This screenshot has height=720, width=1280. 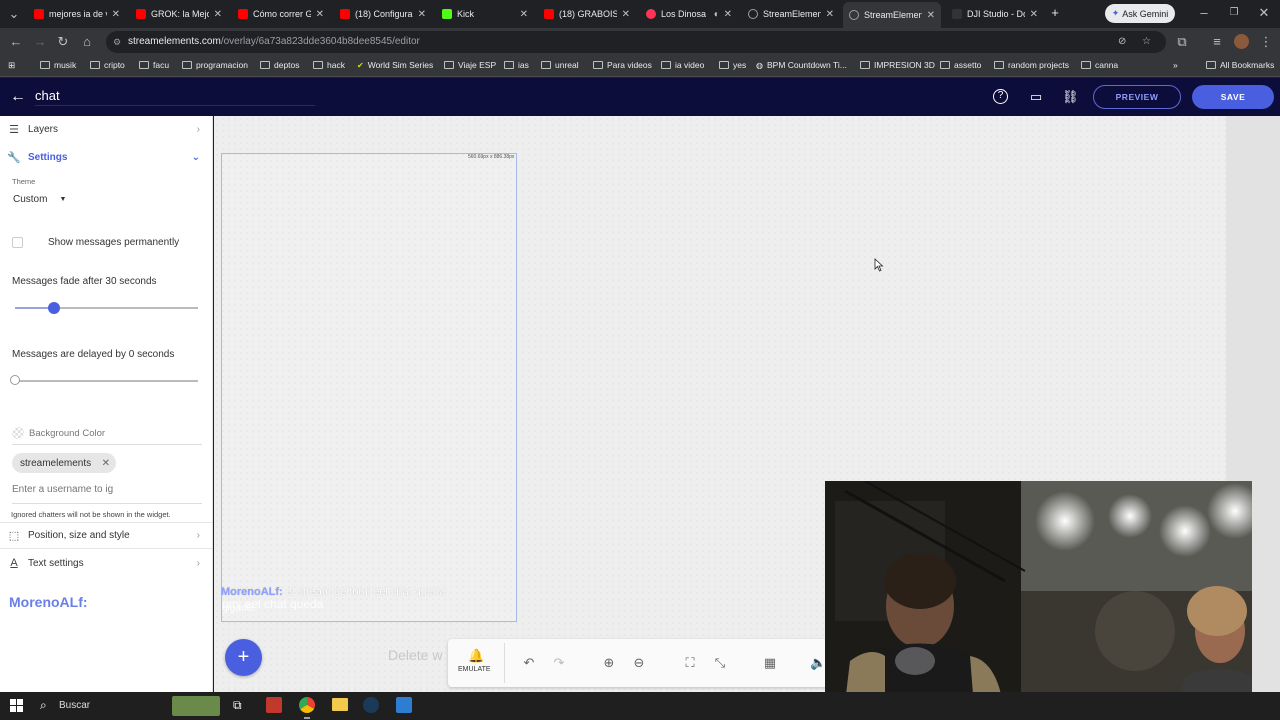 I want to click on bookmark-folder: ia video, so click(x=682, y=65).